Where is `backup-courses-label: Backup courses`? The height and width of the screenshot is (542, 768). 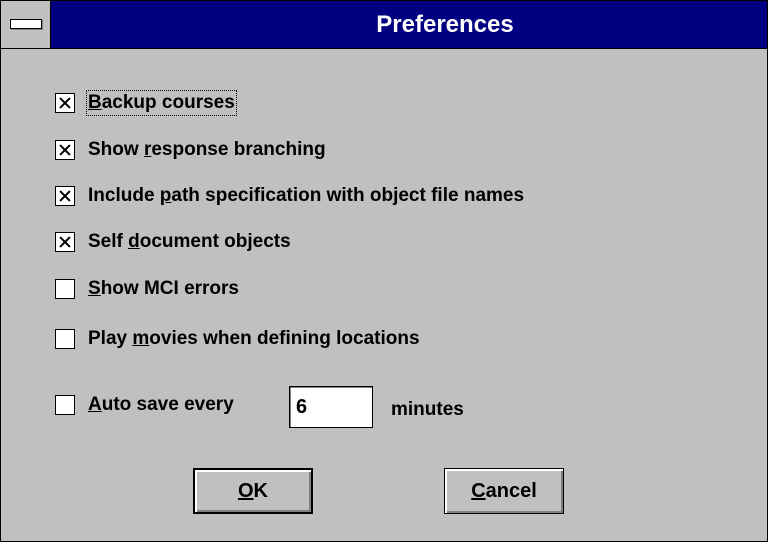 backup-courses-label: Backup courses is located at coordinates (161, 103).